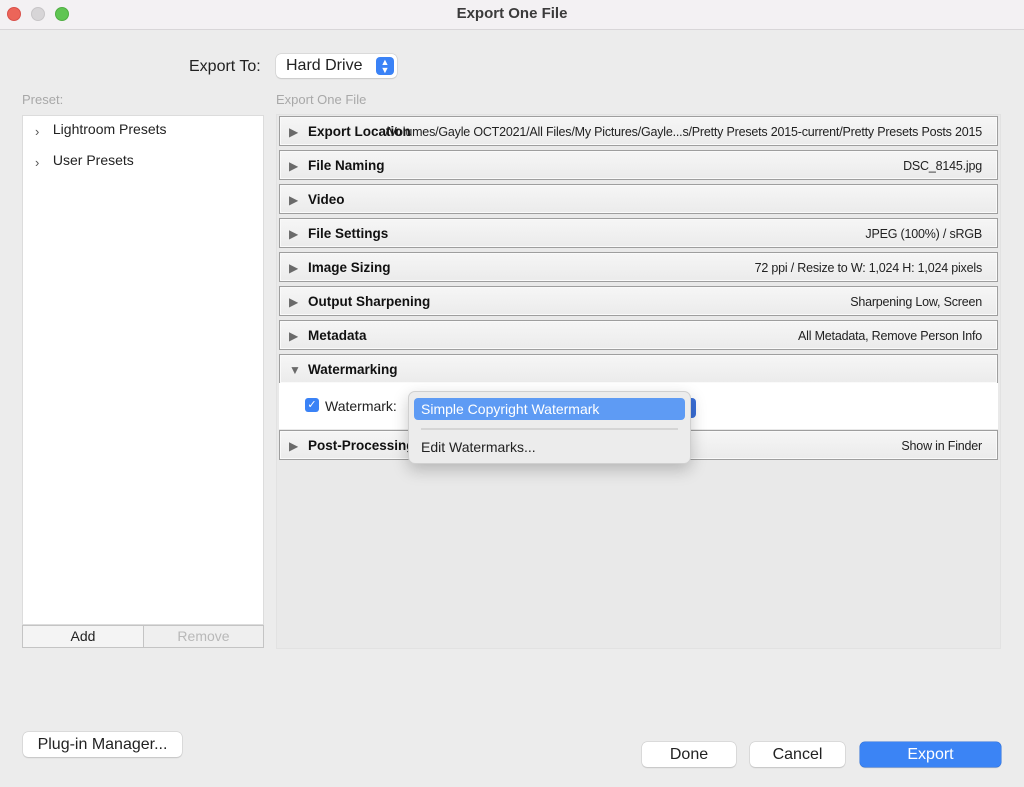  I want to click on section-summary: JPEG (100%) / sRGB, so click(923, 234).